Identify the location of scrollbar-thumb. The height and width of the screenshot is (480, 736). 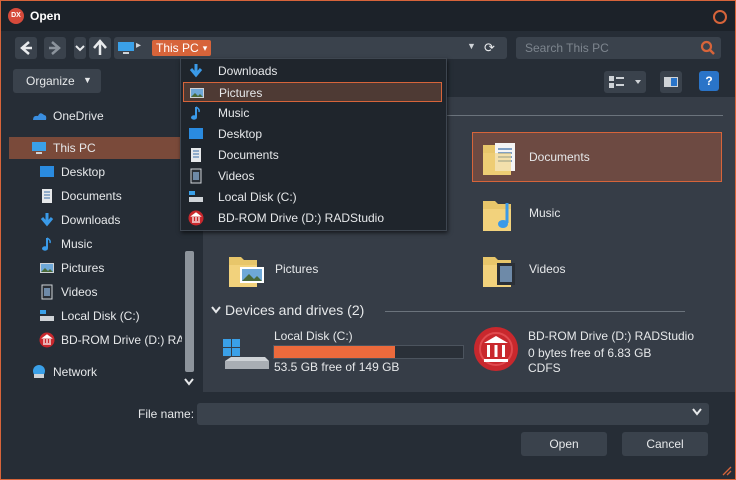
(189, 311).